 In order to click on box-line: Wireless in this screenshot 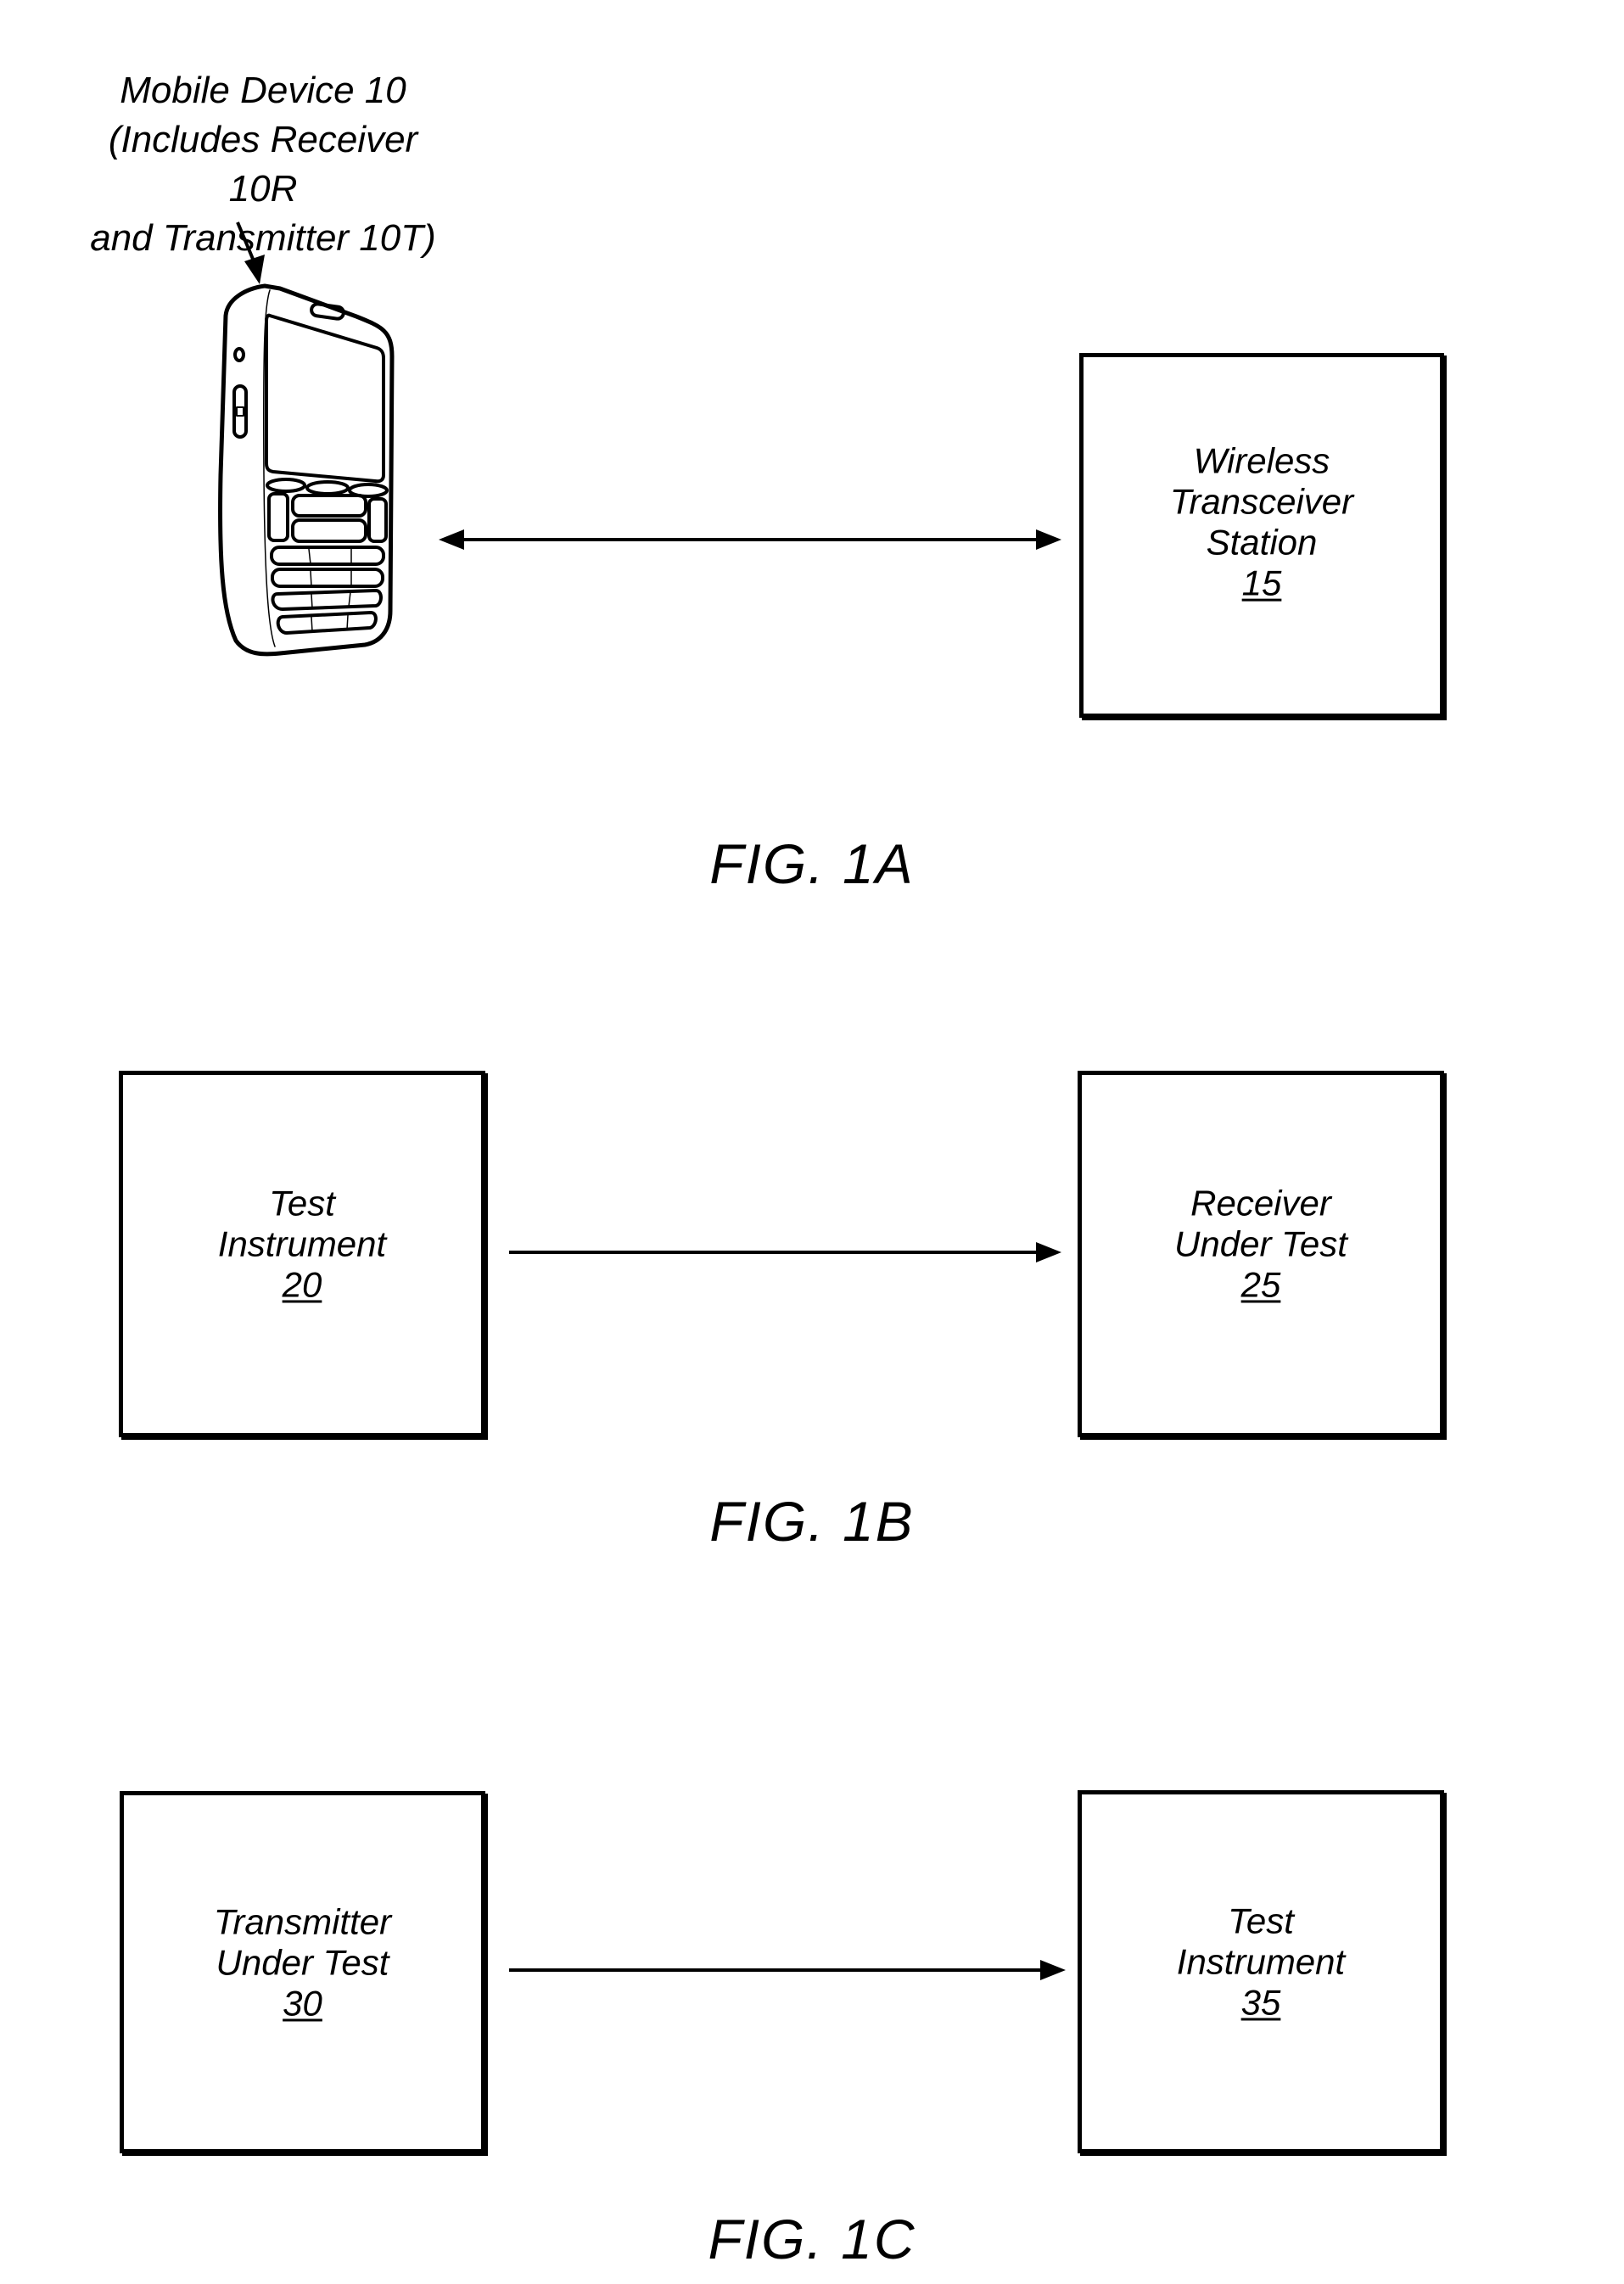, I will do `click(1261, 461)`.